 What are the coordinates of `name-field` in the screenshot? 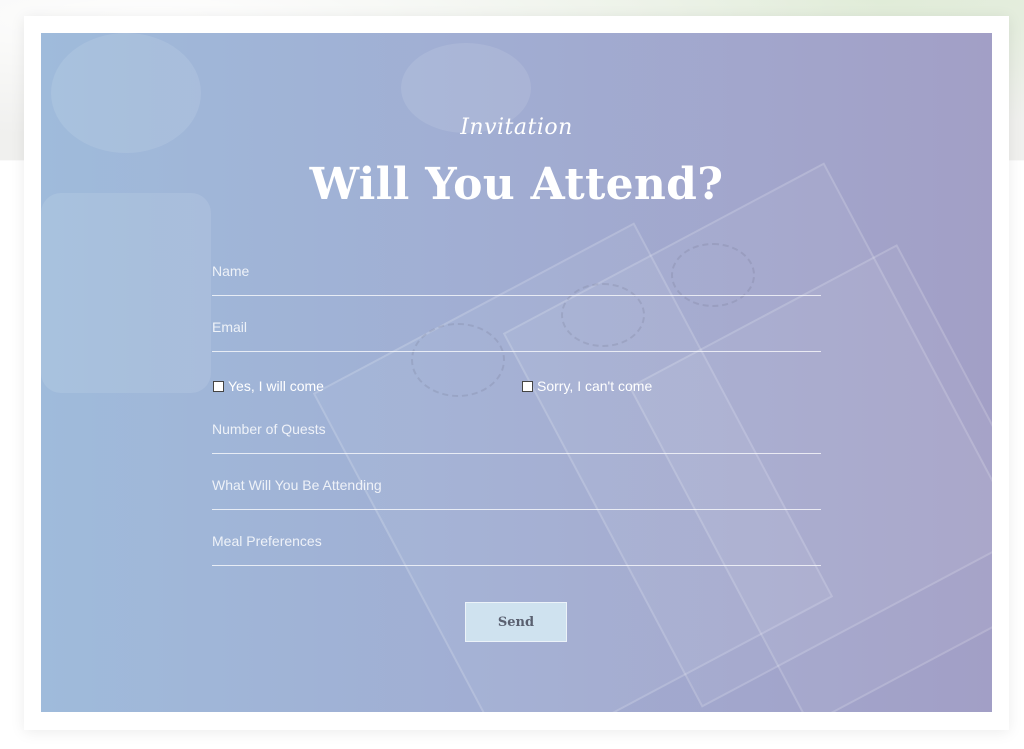 It's located at (516, 272).